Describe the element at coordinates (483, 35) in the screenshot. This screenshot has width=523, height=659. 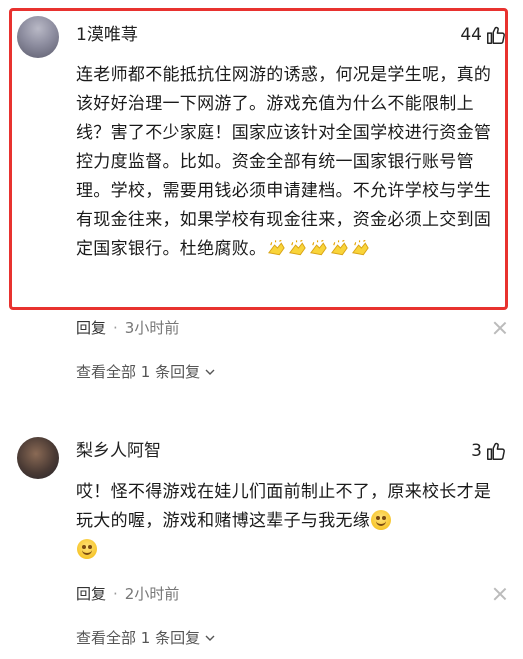
I see `like-button: 44` at that location.